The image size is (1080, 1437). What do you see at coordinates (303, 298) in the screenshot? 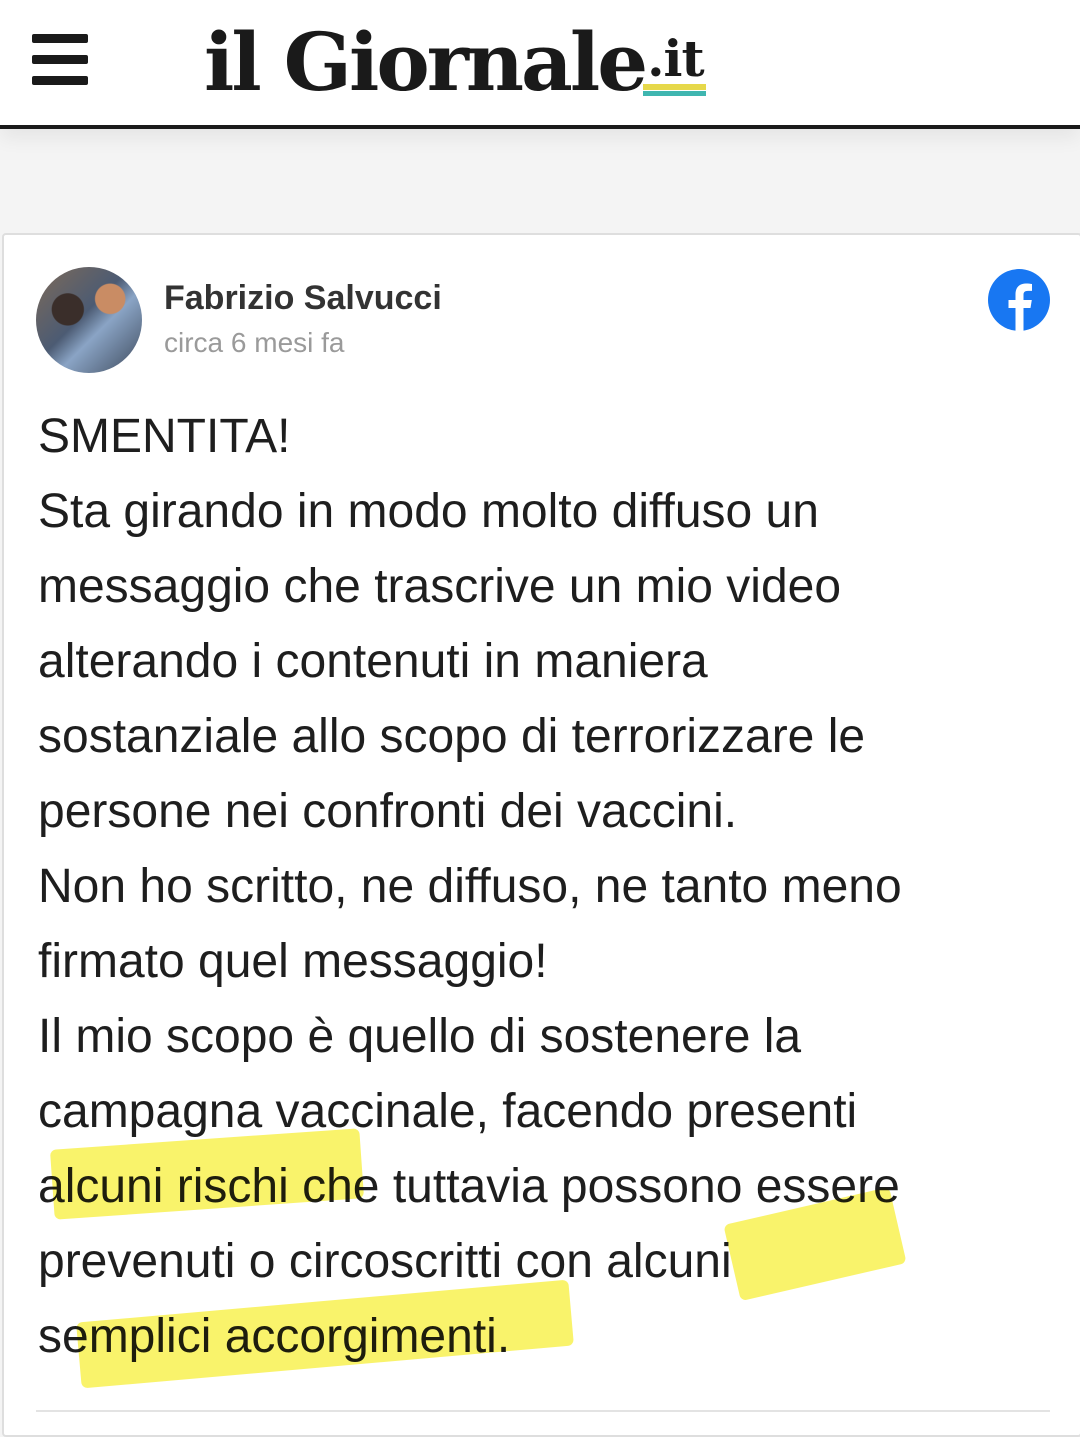
I see `author-name: Fabrizio Salvucci` at bounding box center [303, 298].